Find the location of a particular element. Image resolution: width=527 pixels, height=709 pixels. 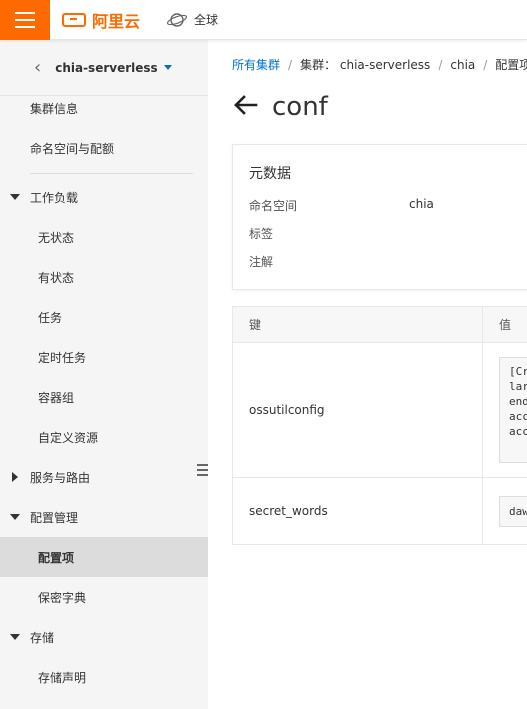

cluster-name: chia-serverless is located at coordinates (106, 67).